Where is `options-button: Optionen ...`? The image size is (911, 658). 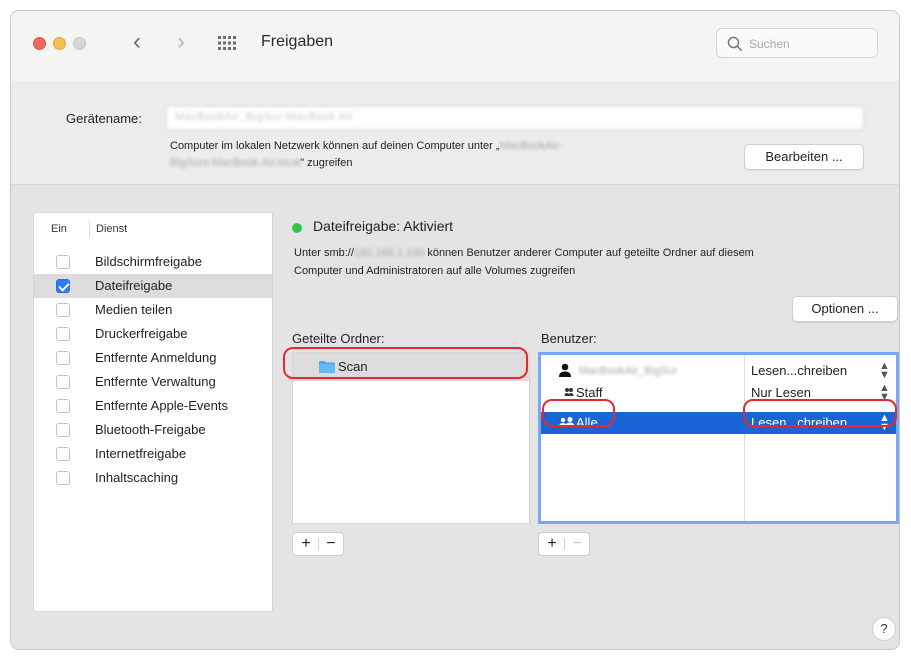 options-button: Optionen ... is located at coordinates (845, 309).